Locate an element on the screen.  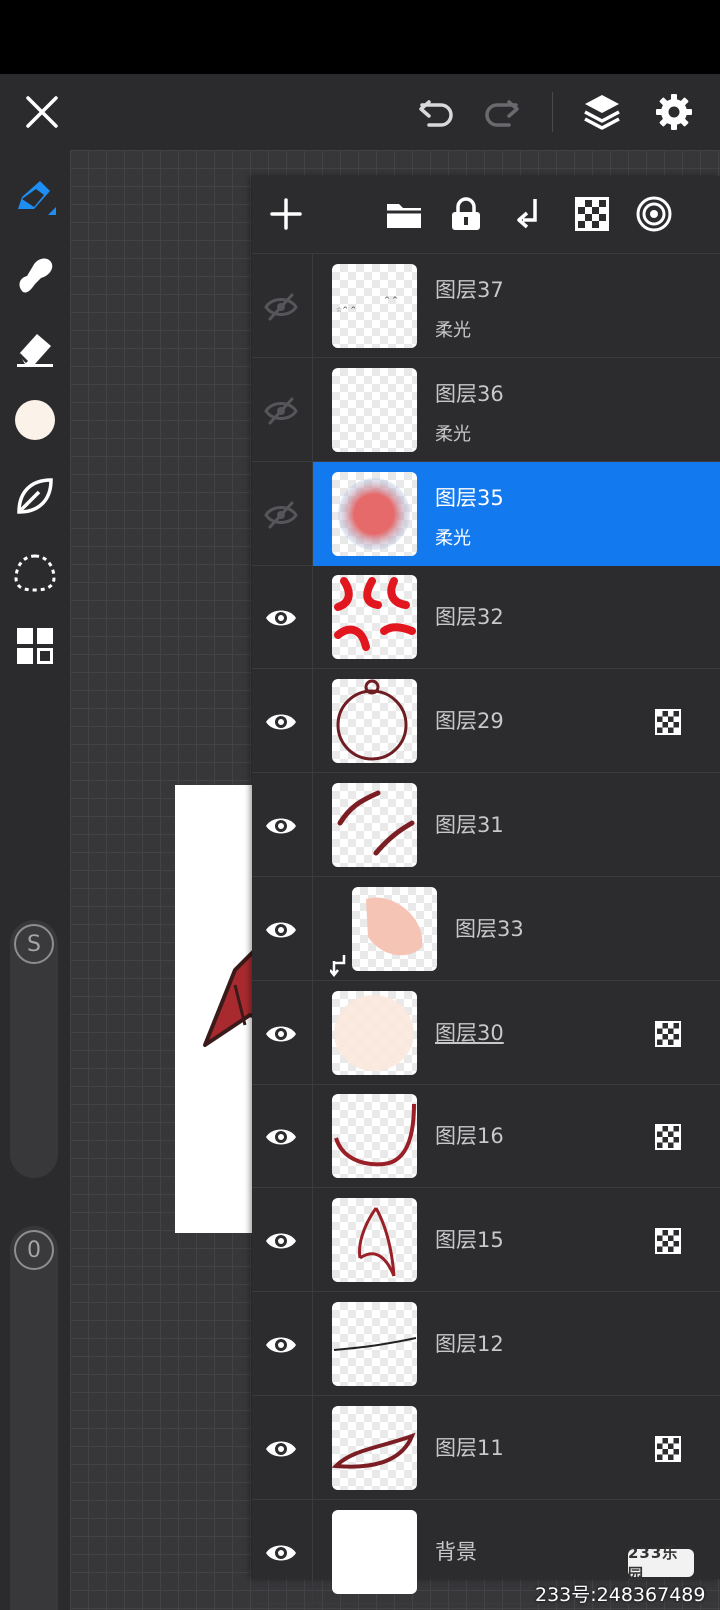
brush-icon is located at coordinates (37, 198).